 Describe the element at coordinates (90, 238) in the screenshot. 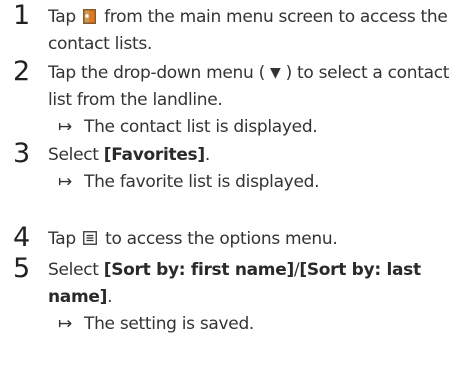

I see `options-menu-icon` at that location.